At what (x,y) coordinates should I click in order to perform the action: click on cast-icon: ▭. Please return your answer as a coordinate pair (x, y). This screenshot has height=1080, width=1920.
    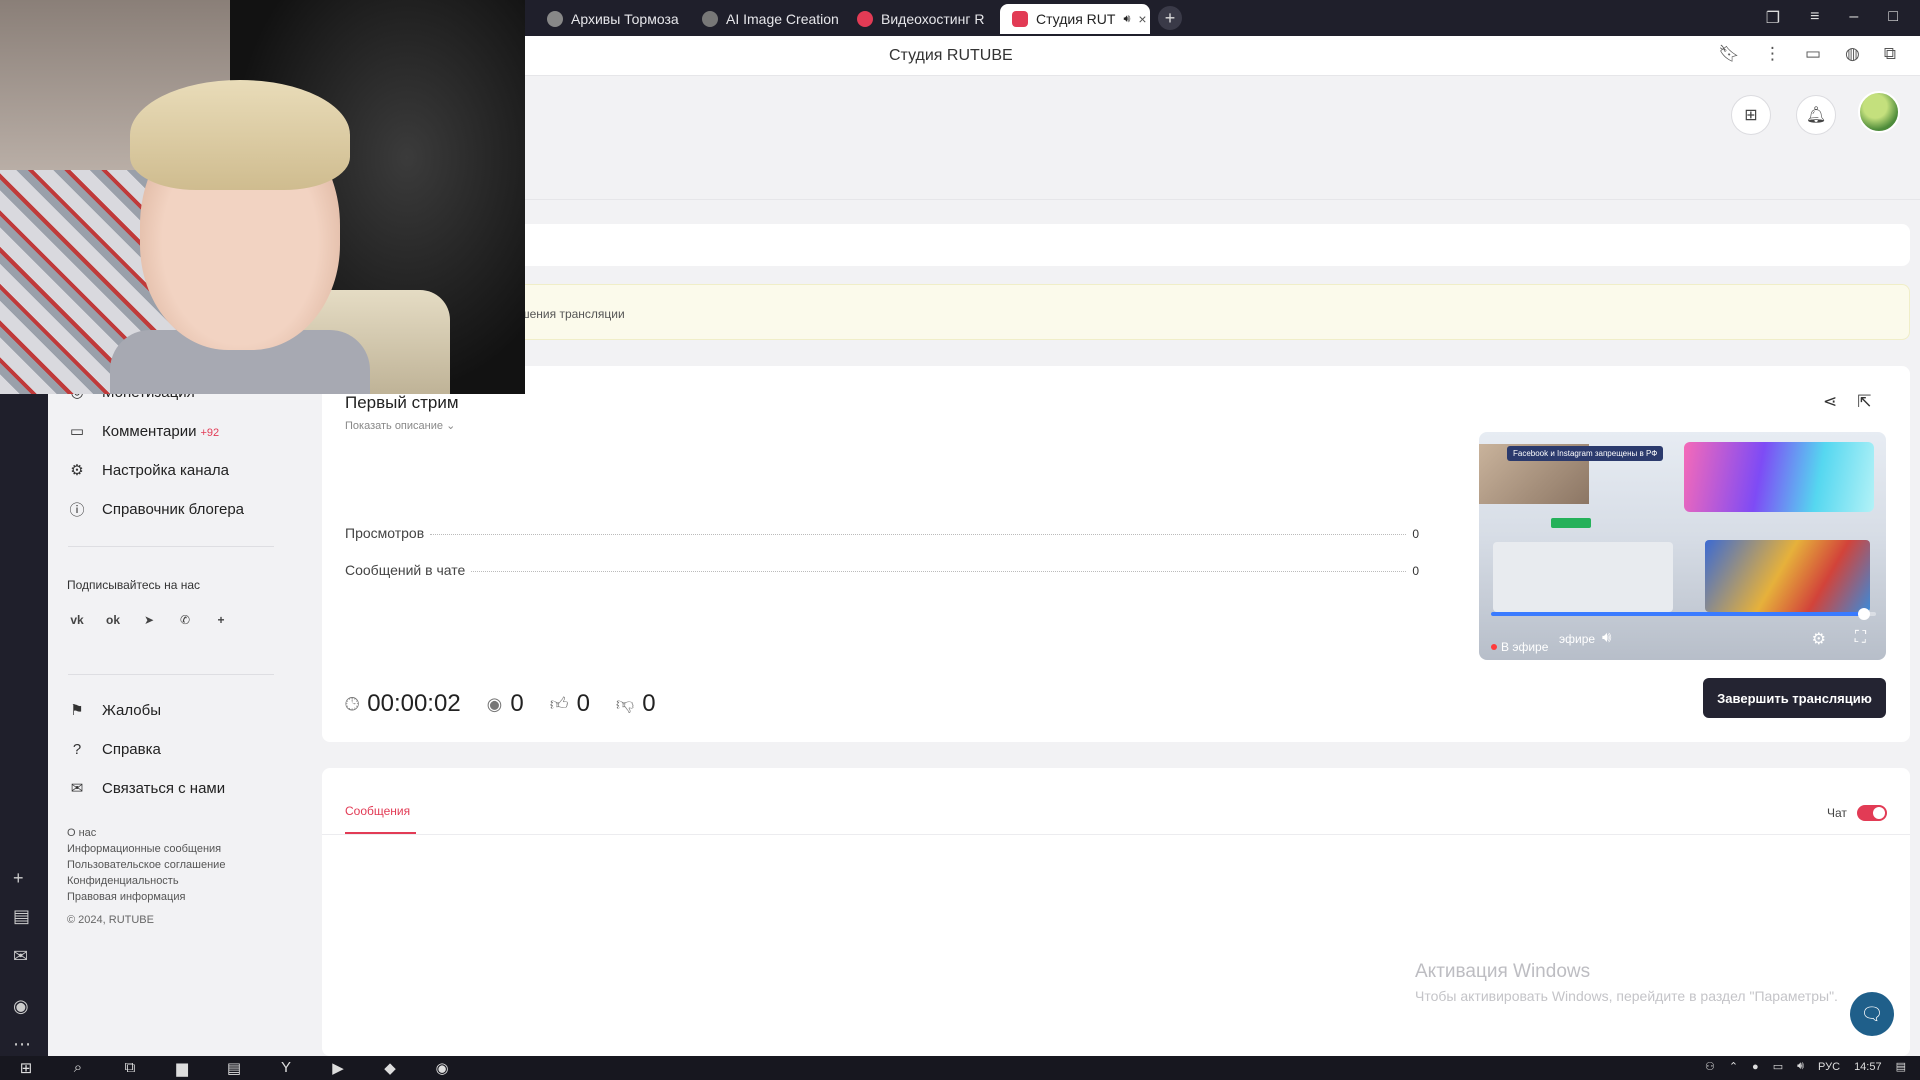
    Looking at the image, I should click on (1813, 54).